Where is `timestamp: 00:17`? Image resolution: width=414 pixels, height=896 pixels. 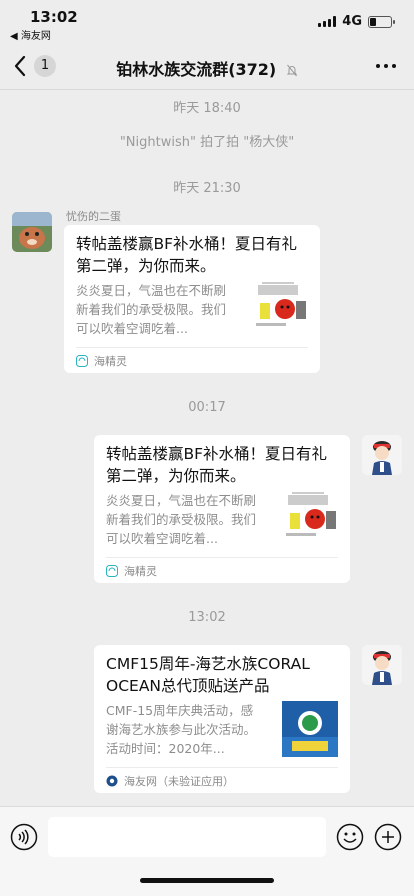 timestamp: 00:17 is located at coordinates (207, 407).